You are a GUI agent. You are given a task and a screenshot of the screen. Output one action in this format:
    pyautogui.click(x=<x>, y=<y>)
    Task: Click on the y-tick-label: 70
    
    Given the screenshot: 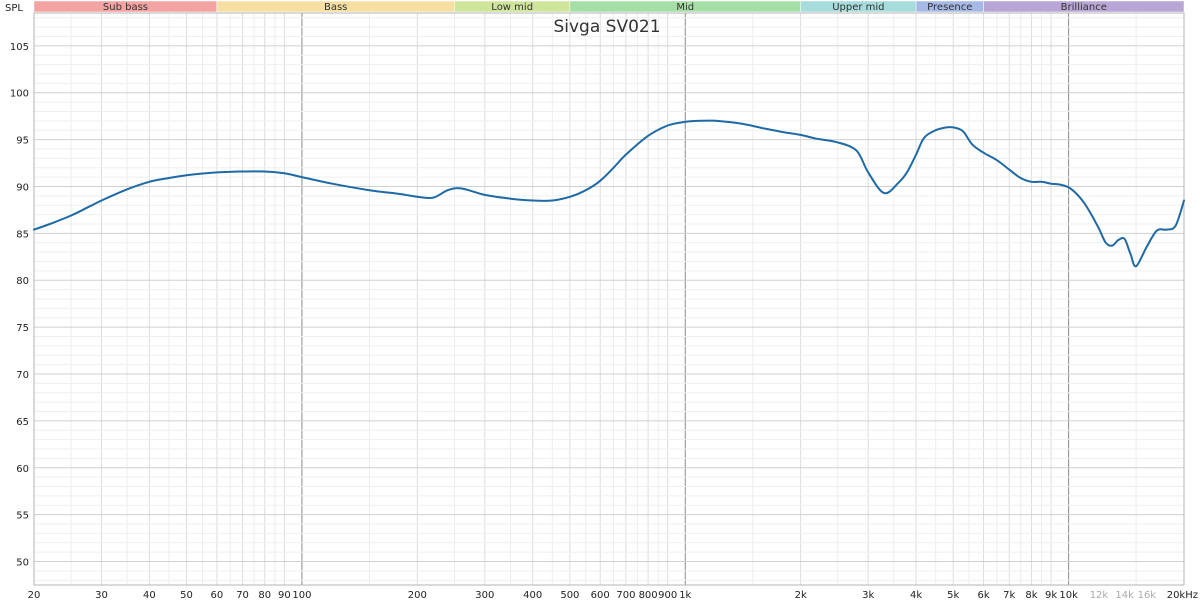 What is the action you would take?
    pyautogui.click(x=22, y=375)
    